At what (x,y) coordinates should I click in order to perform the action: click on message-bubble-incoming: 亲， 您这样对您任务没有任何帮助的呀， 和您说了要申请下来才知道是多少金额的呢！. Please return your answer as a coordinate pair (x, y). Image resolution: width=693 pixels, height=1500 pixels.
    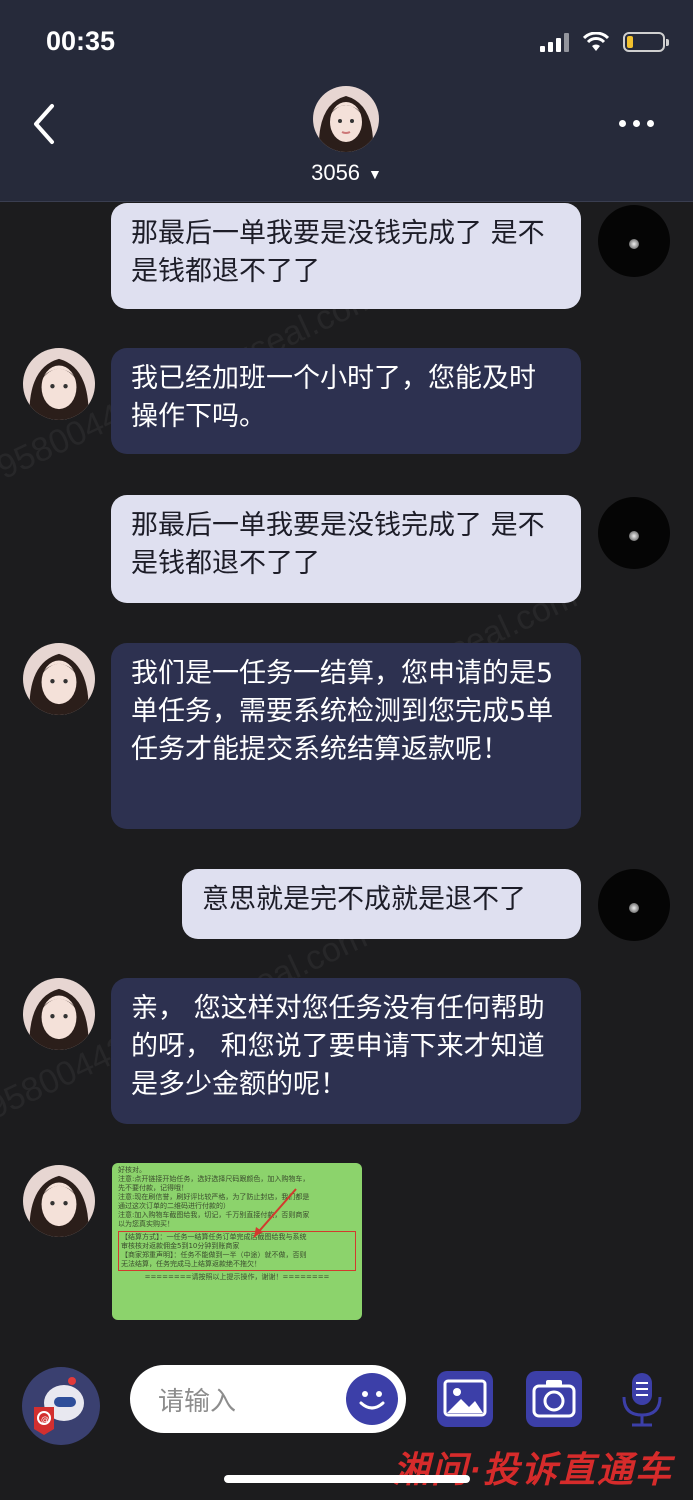
    Looking at the image, I should click on (346, 1051).